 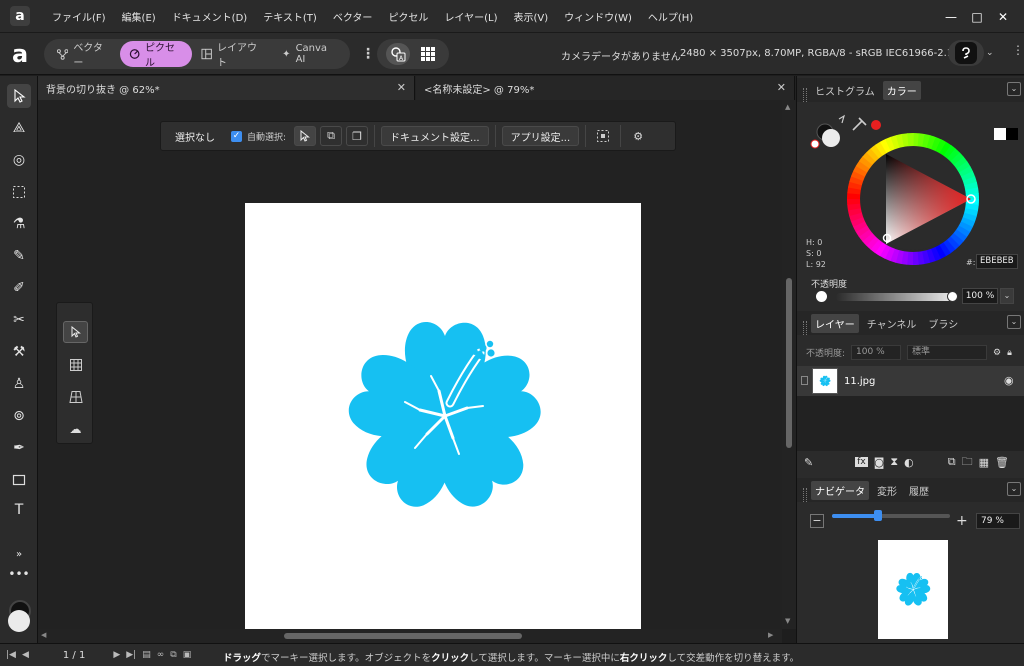 I want to click on layer-expand-icon, so click(x=804, y=380).